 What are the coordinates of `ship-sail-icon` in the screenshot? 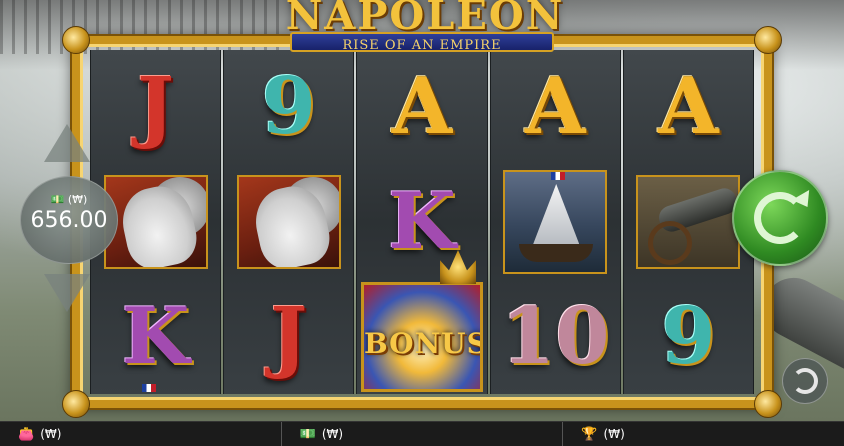 It's located at (556, 214).